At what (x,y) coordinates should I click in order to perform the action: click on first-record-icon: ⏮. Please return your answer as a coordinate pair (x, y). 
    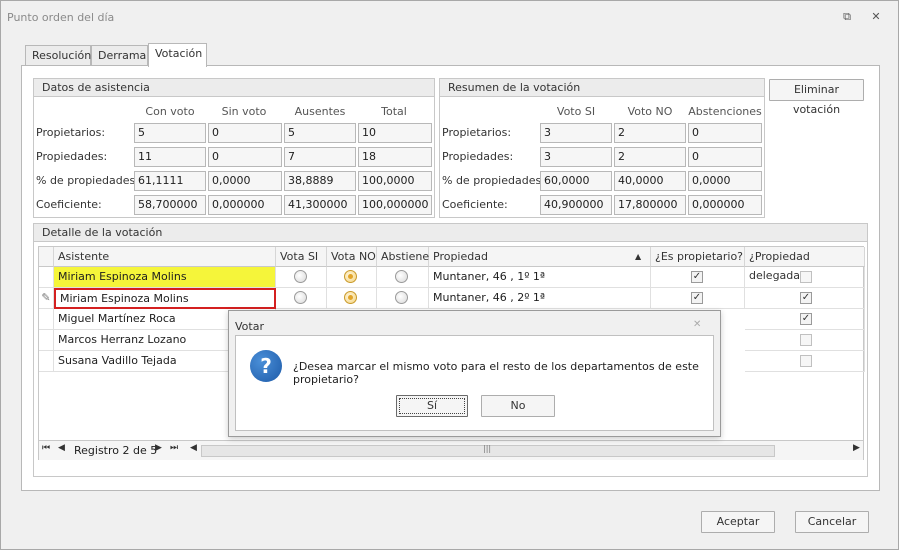
    Looking at the image, I should click on (46, 448).